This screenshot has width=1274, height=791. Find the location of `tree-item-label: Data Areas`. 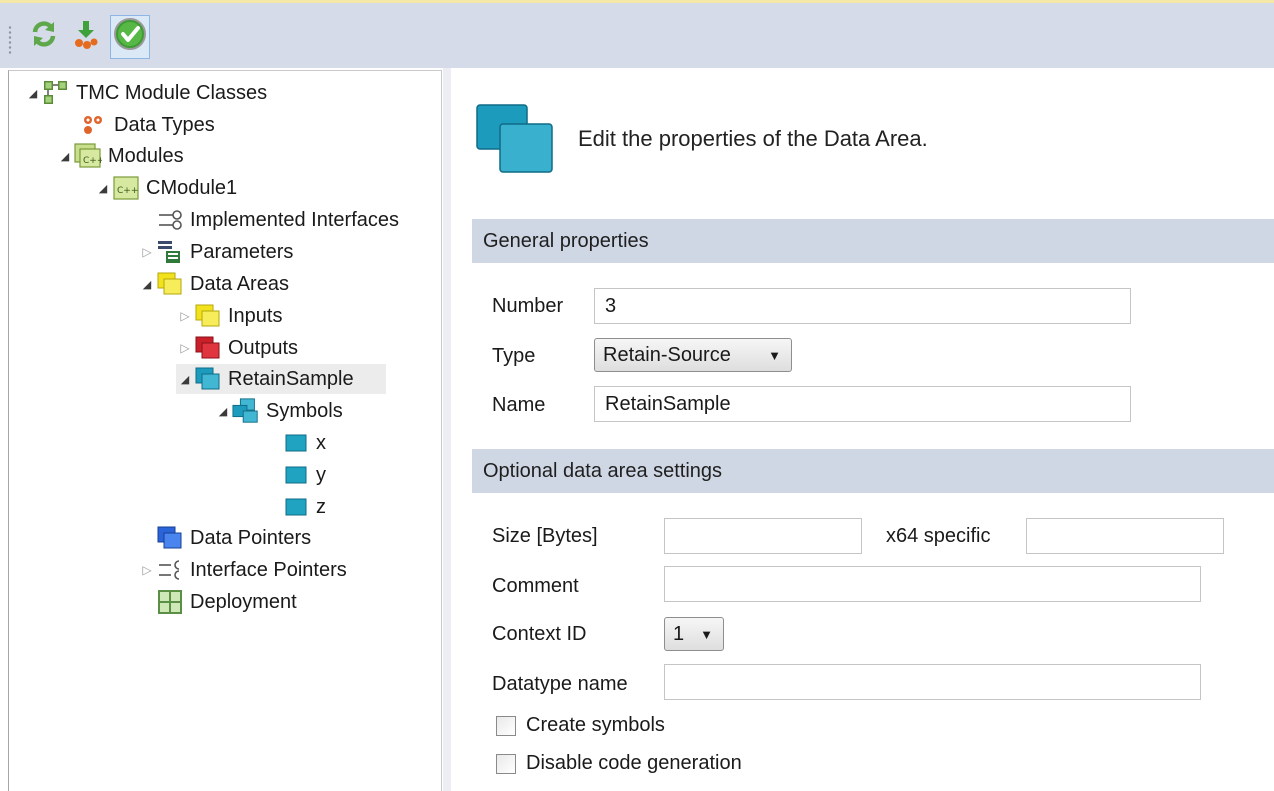

tree-item-label: Data Areas is located at coordinates (239, 283).